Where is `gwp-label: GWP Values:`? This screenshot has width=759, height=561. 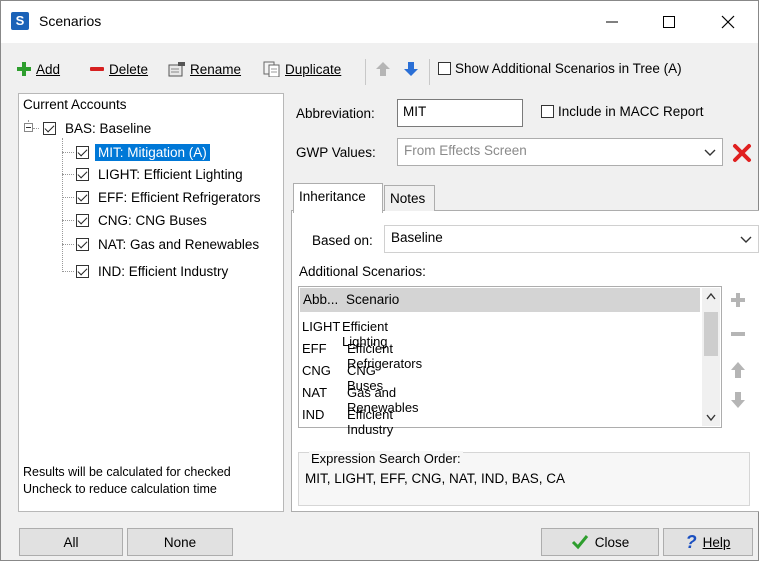 gwp-label: GWP Values: is located at coordinates (336, 152).